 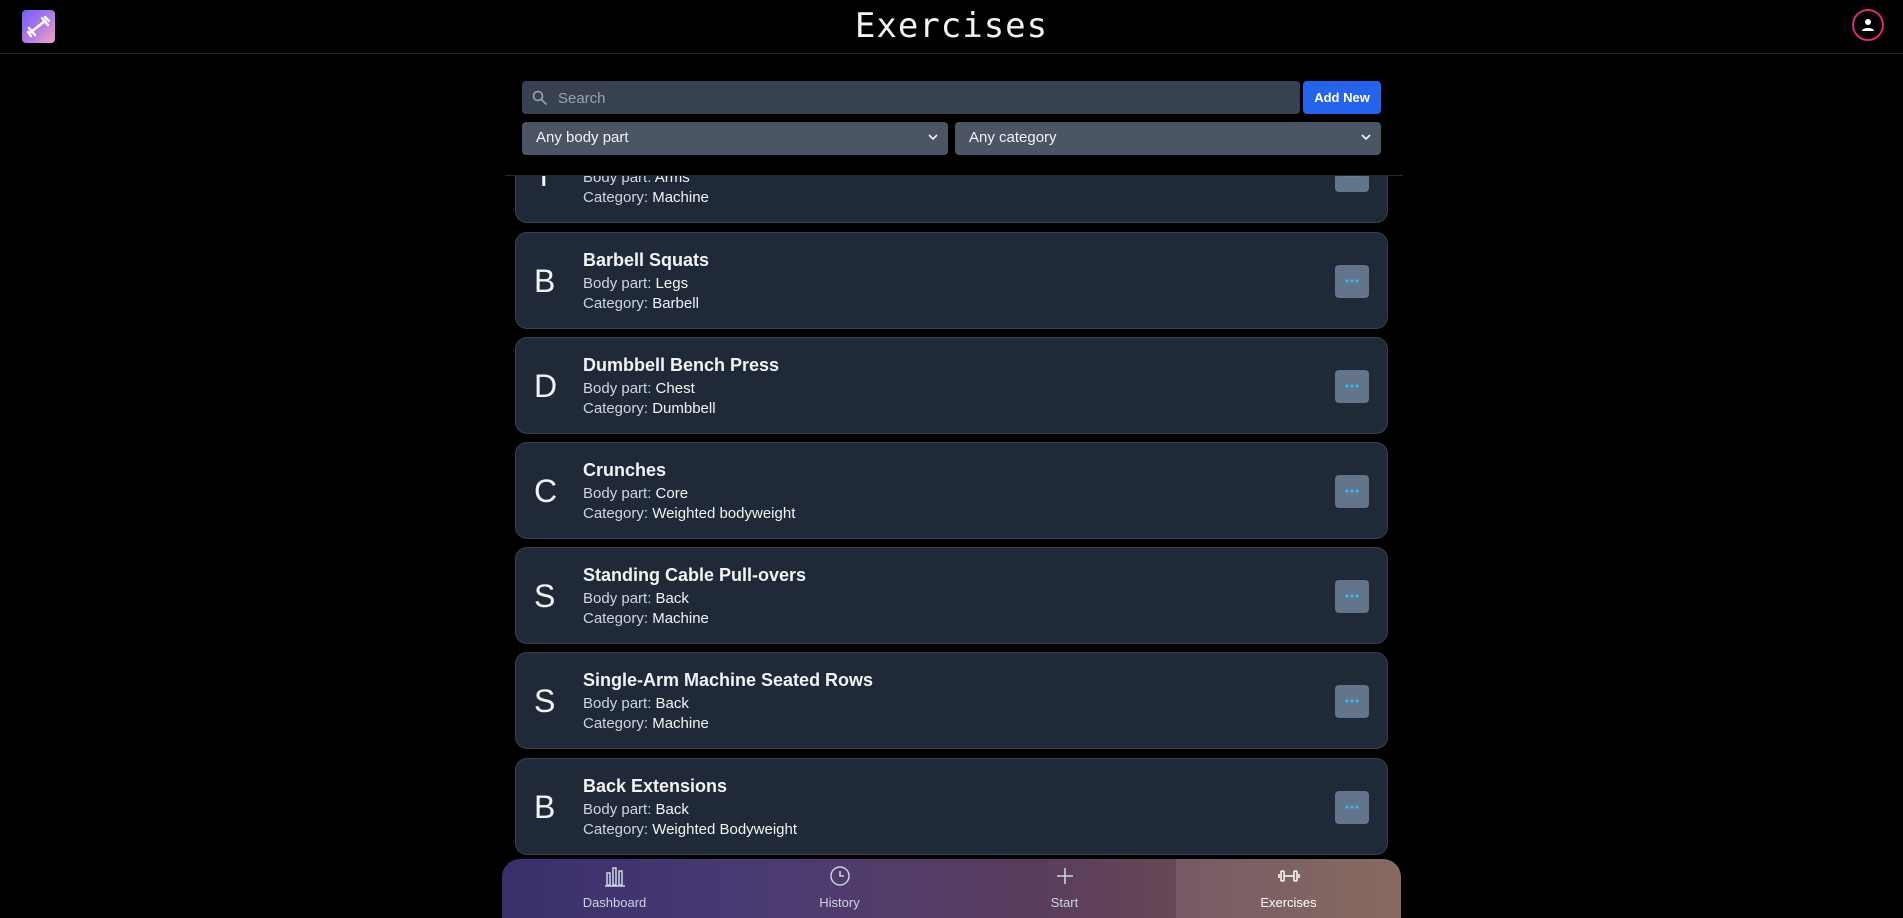 I want to click on exercise-category: Category: Weighted Bodyweight, so click(x=690, y=829).